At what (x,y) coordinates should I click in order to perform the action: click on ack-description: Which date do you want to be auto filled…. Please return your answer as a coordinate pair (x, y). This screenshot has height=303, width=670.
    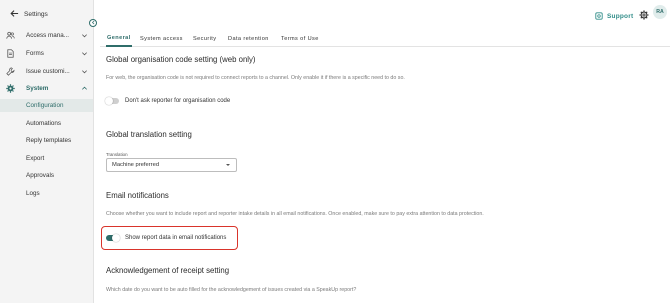
    Looking at the image, I should click on (231, 290).